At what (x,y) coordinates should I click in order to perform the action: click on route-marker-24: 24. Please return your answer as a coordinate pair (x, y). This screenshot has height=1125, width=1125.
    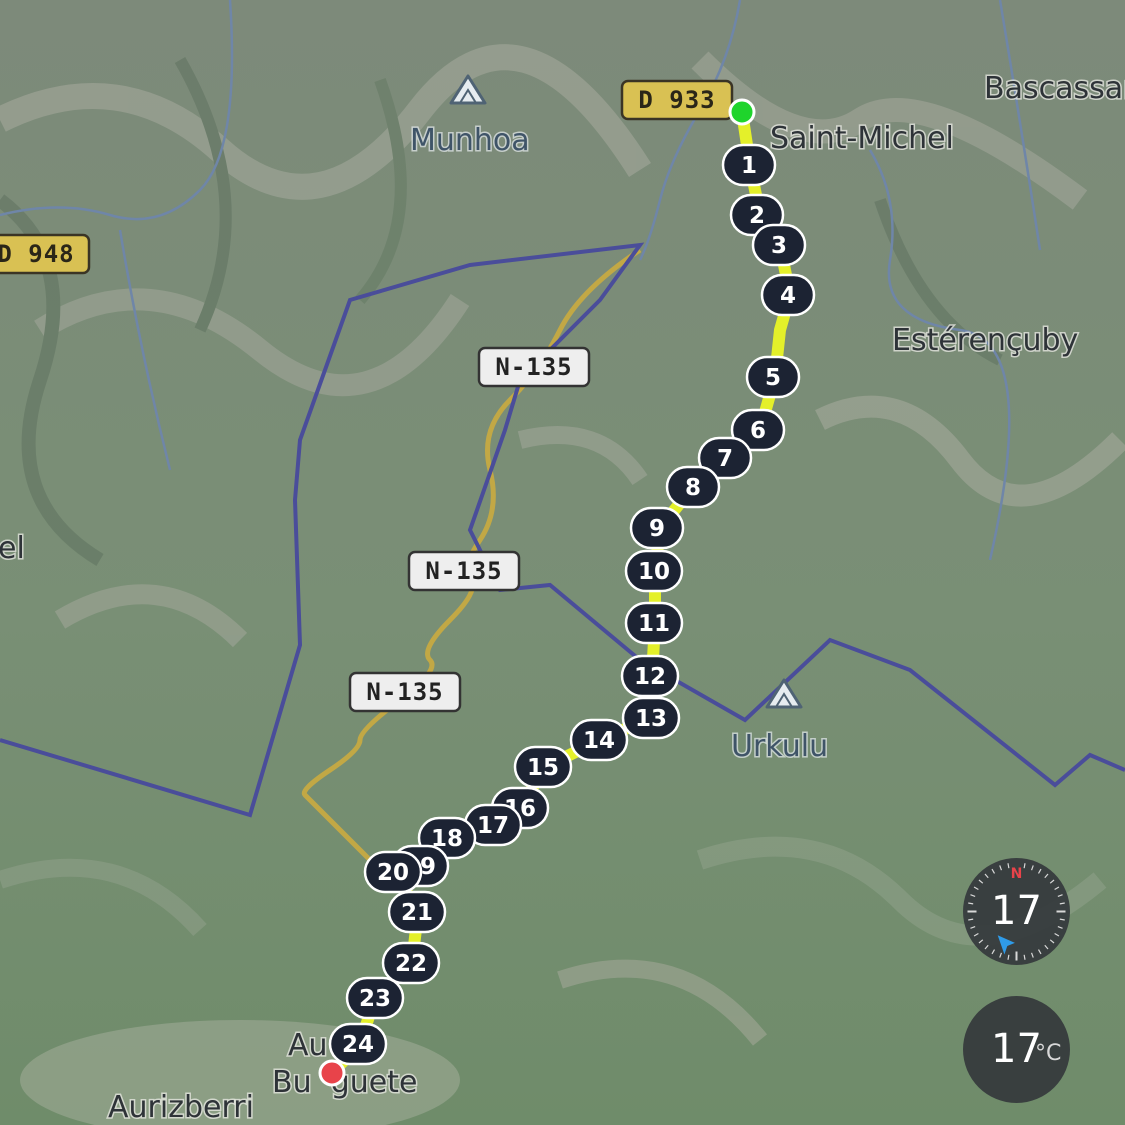
    Looking at the image, I should click on (358, 1044).